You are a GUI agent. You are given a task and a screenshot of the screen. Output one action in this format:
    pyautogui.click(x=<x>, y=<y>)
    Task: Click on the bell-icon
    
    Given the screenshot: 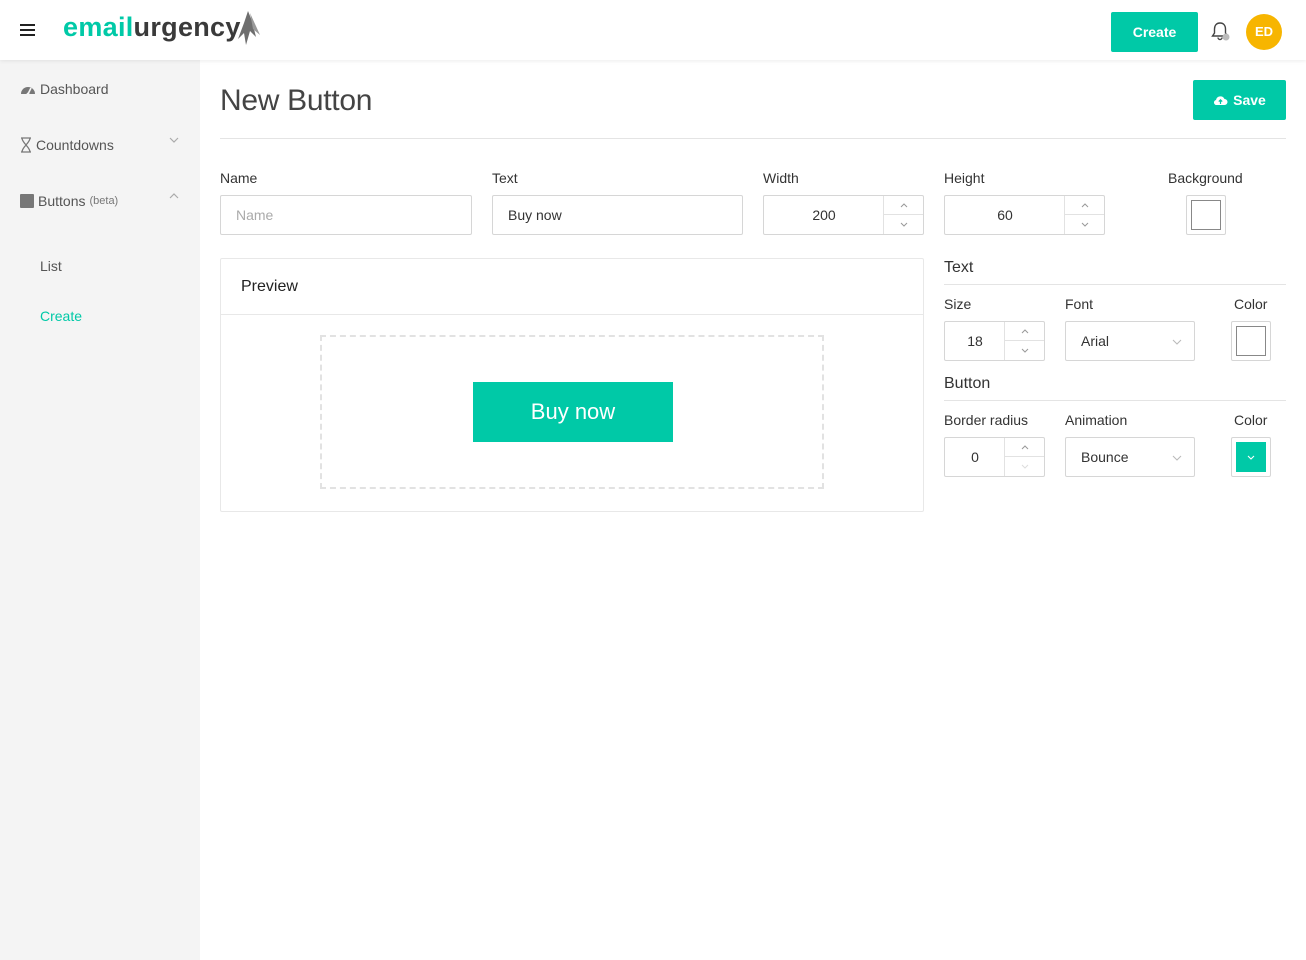 What is the action you would take?
    pyautogui.click(x=1220, y=31)
    